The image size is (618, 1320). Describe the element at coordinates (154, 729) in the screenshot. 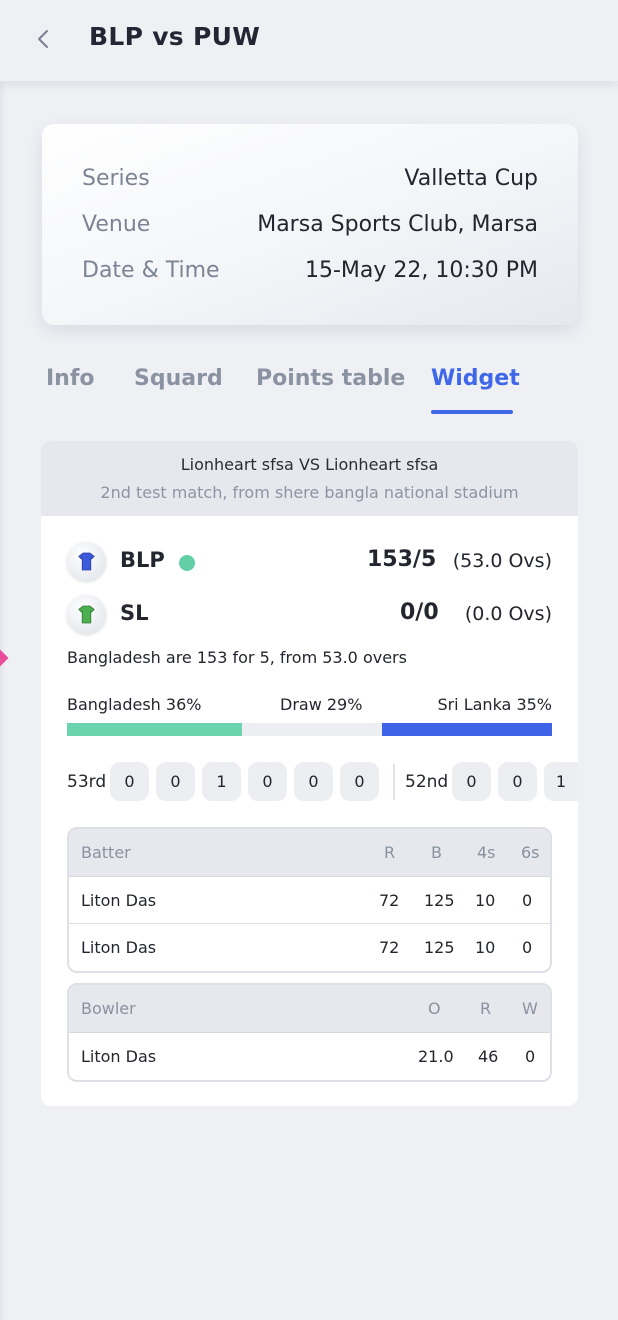

I see `prob-bar-team-a` at that location.